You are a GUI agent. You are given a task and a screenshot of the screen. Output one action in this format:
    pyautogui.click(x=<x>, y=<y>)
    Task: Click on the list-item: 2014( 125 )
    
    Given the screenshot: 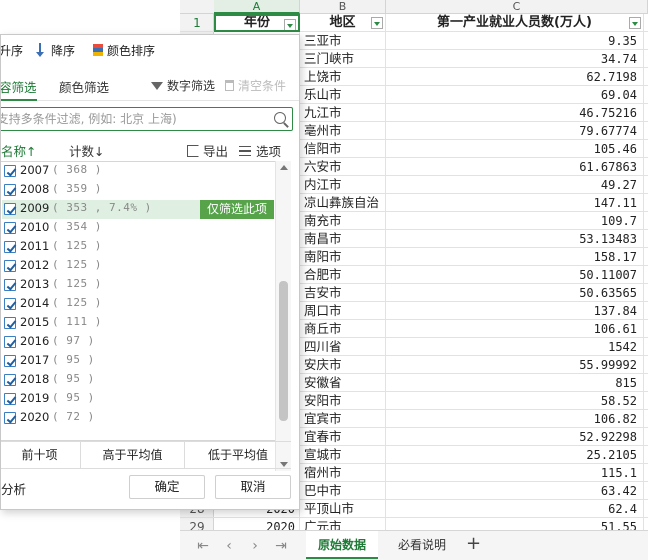 What is the action you would take?
    pyautogui.click(x=137, y=304)
    